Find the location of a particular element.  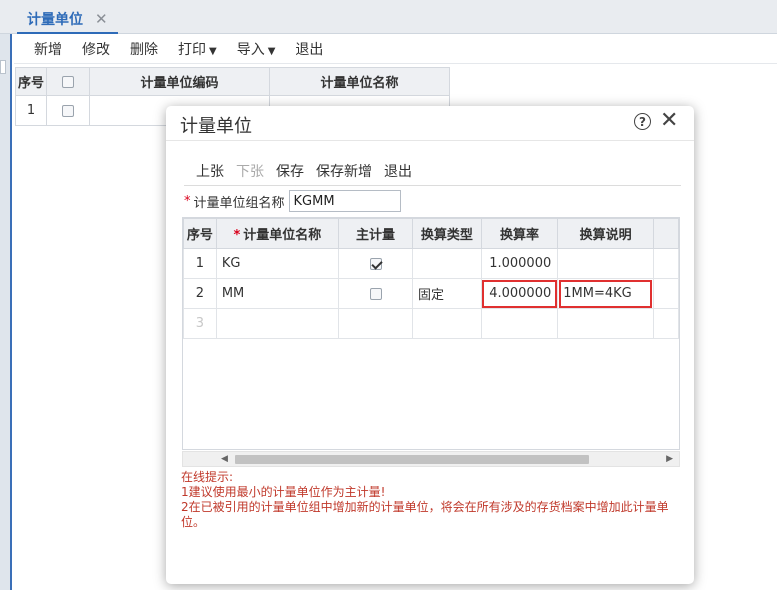

table-row: 2 MM 固定 4.000000 1MM=4KG is located at coordinates (431, 293).